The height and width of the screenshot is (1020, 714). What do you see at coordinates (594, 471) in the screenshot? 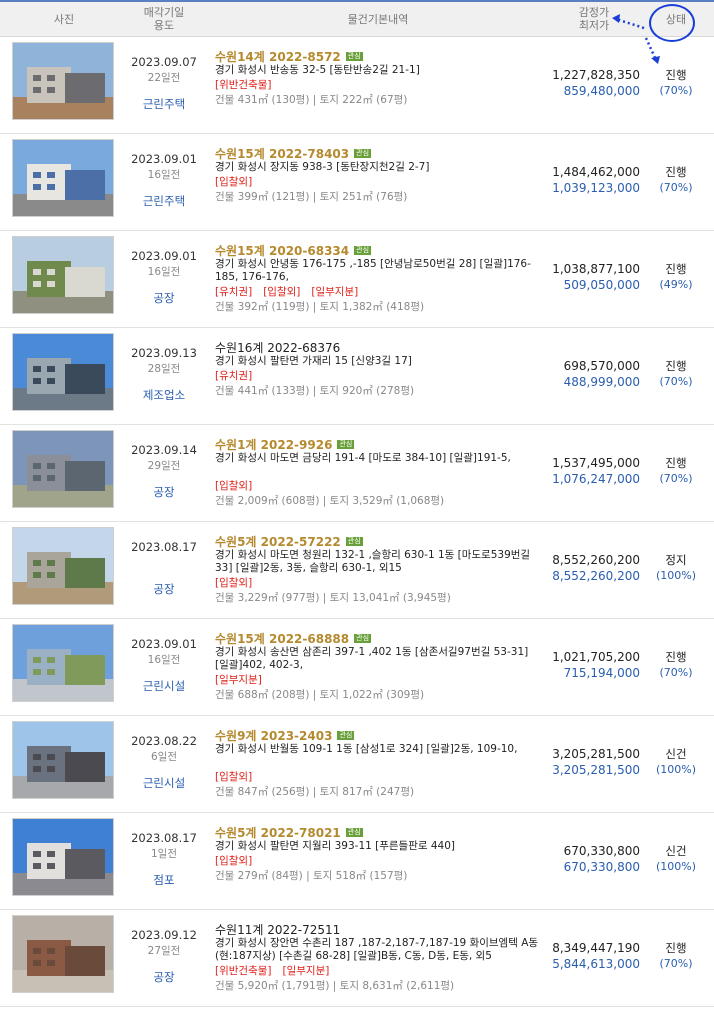
I see `price-cell: 1,537,495,000 1,076,247,000` at bounding box center [594, 471].